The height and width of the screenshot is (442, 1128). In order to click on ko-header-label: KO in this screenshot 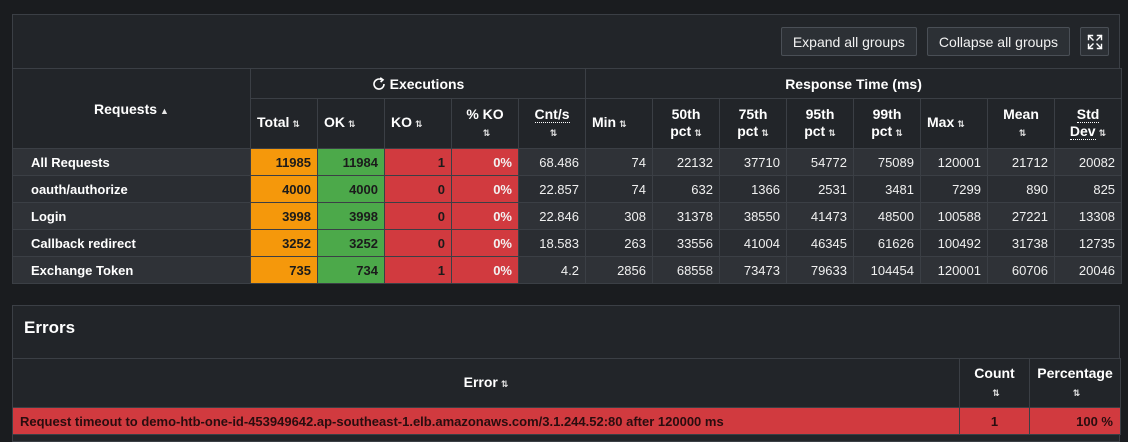, I will do `click(401, 122)`.